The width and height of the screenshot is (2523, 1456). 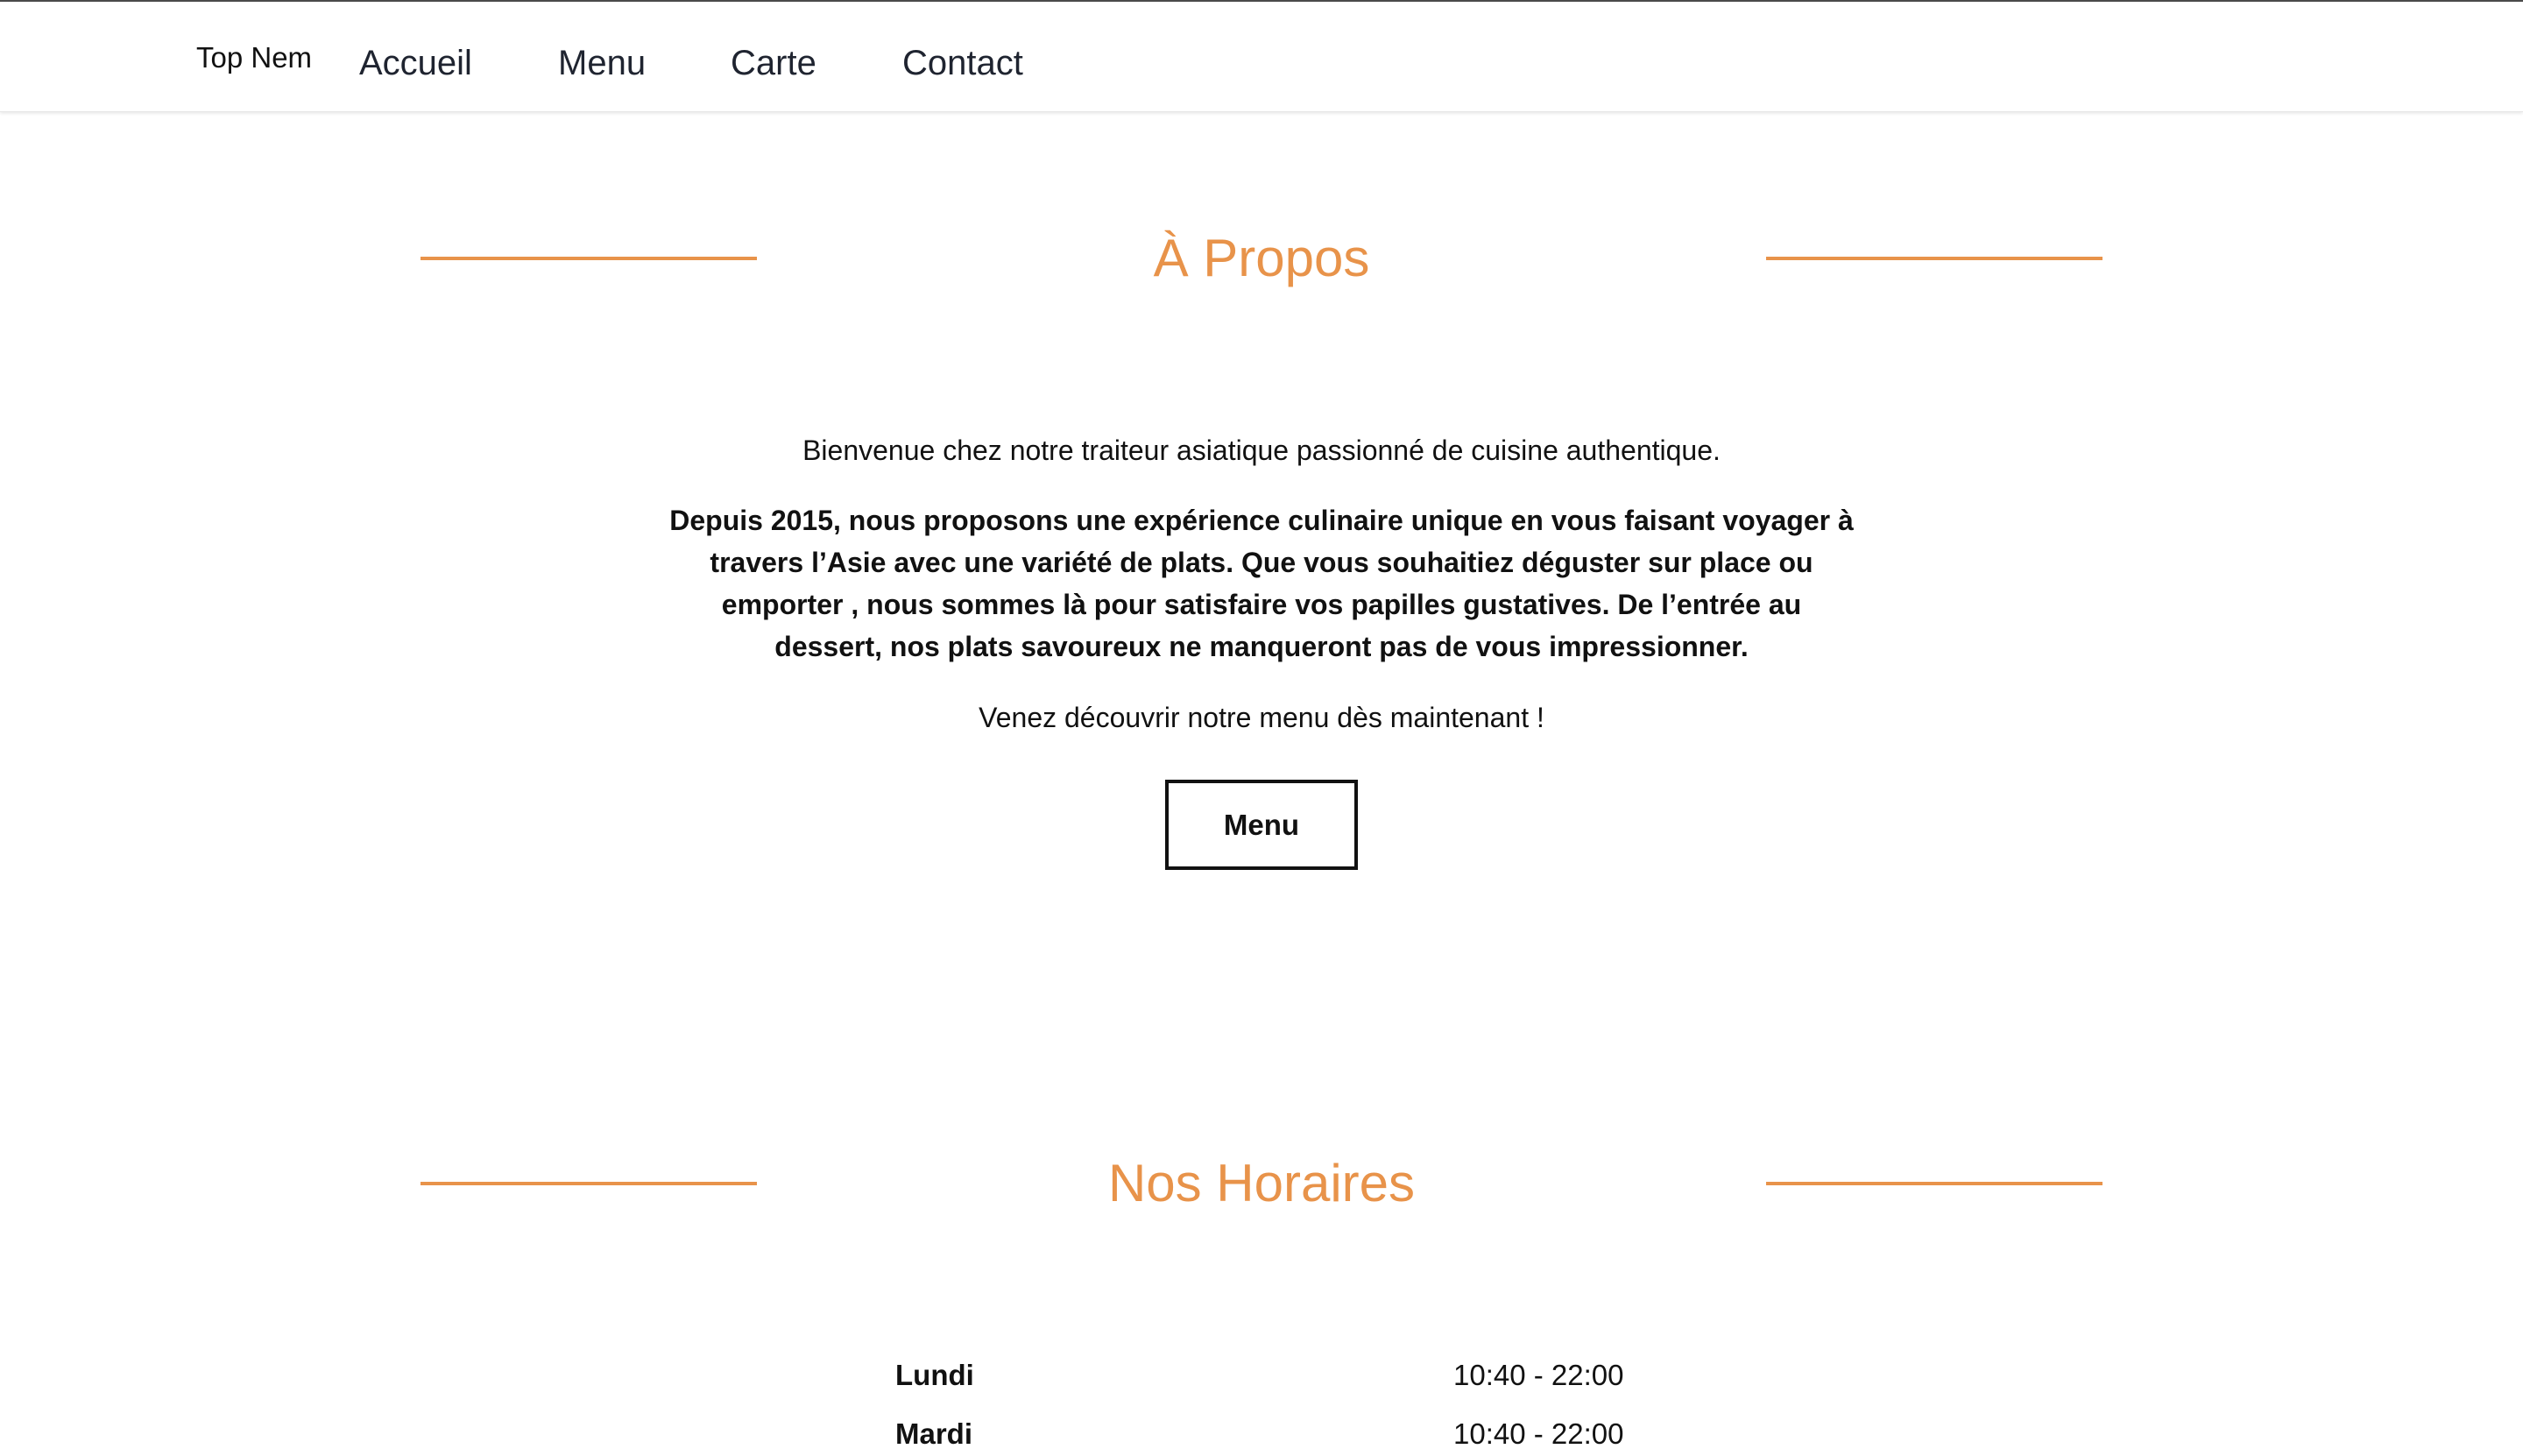 What do you see at coordinates (1261, 1434) in the screenshot?
I see `hours-row: Mardi 10:40 - 22:00` at bounding box center [1261, 1434].